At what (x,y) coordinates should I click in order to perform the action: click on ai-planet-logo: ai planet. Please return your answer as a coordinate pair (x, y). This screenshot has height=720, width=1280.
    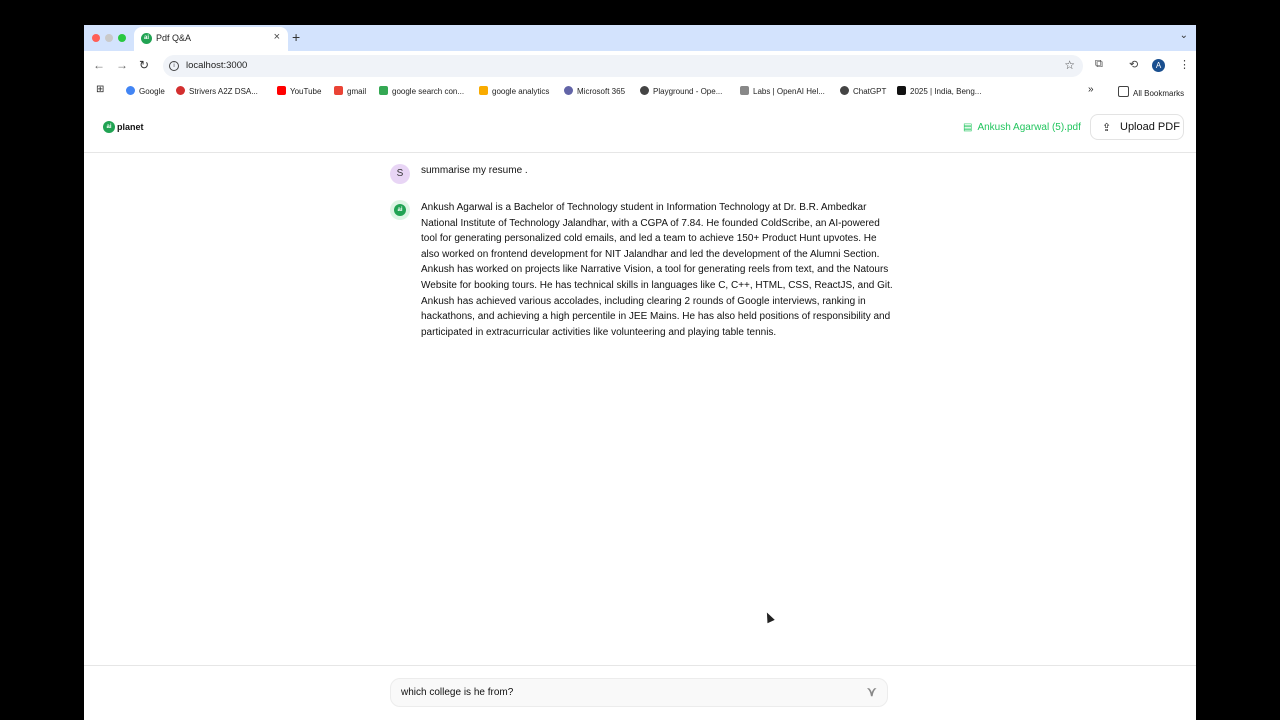
    Looking at the image, I should click on (123, 127).